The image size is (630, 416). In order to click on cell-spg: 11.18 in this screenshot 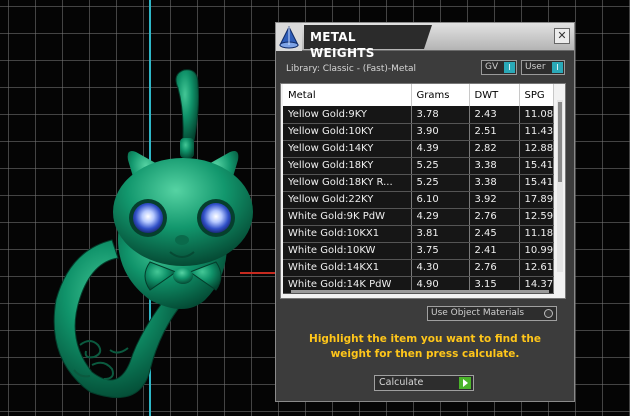, I will do `click(536, 234)`.